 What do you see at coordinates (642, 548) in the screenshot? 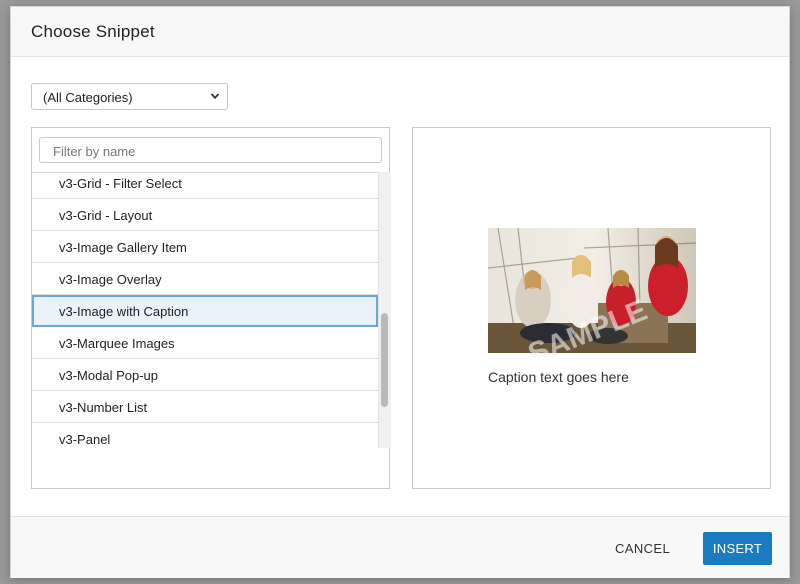
I see `cancel-button: CANCEL` at bounding box center [642, 548].